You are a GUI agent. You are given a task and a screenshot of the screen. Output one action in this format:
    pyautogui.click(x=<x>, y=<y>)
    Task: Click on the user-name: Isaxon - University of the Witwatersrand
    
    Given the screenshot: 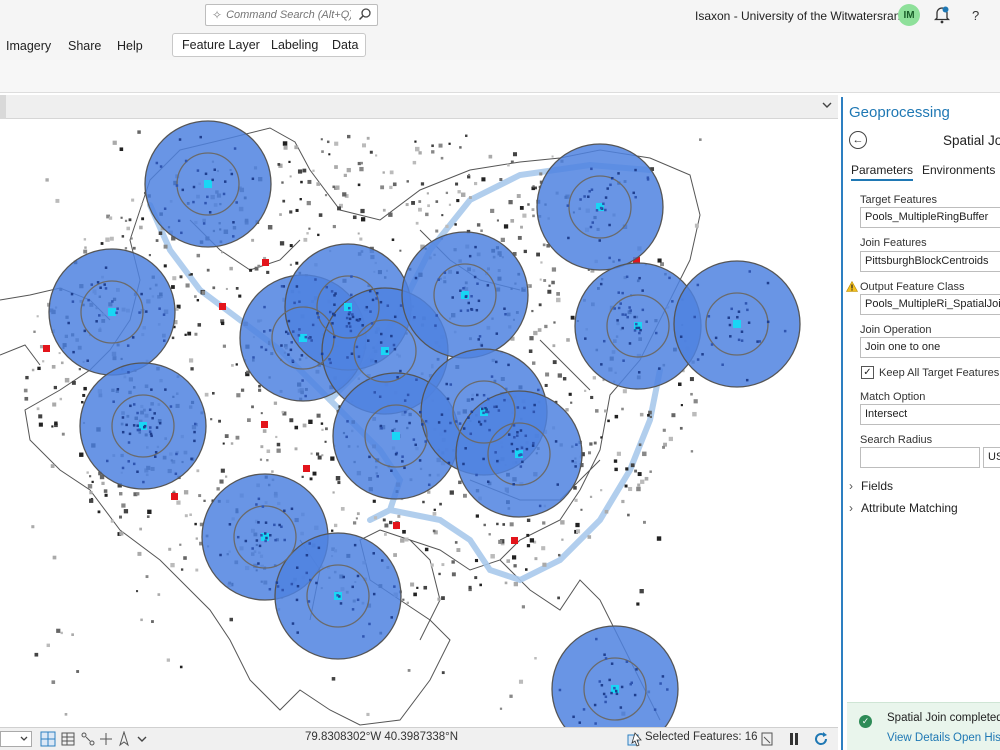 What is the action you would take?
    pyautogui.click(x=801, y=16)
    